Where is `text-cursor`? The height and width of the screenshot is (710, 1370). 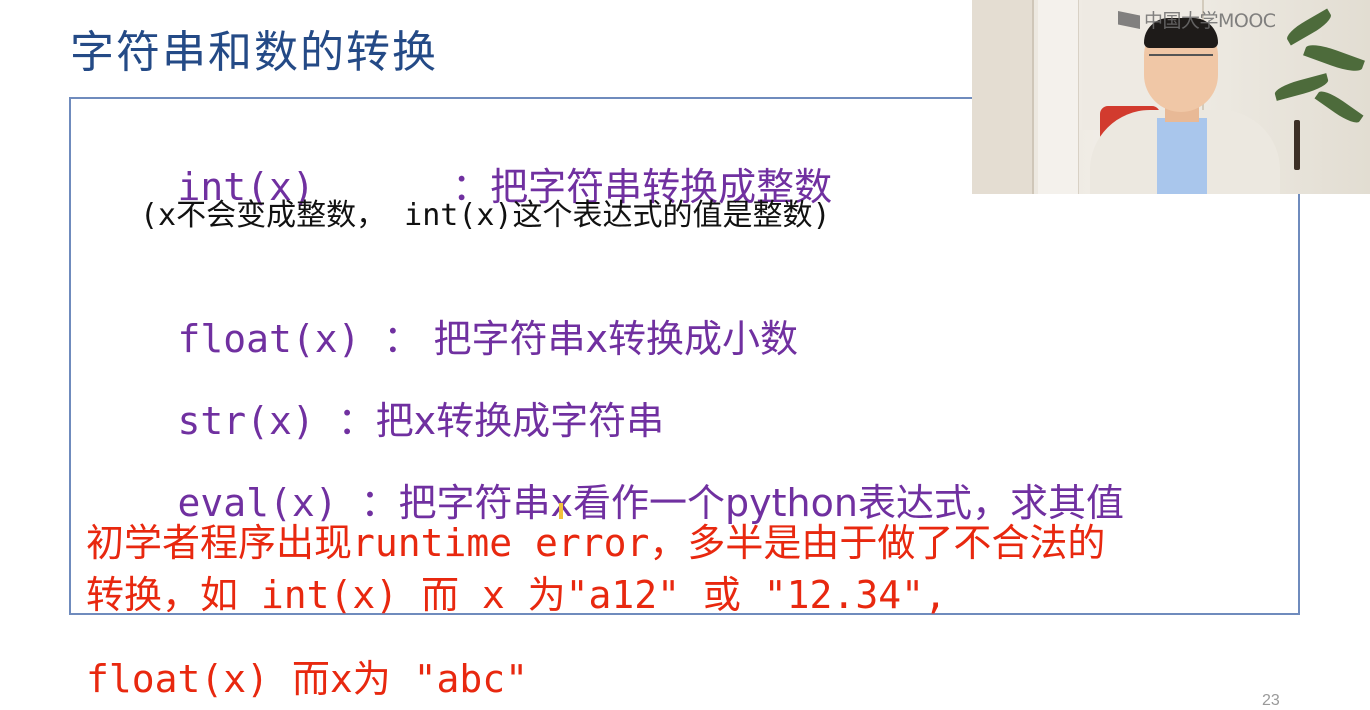
text-cursor is located at coordinates (561, 511).